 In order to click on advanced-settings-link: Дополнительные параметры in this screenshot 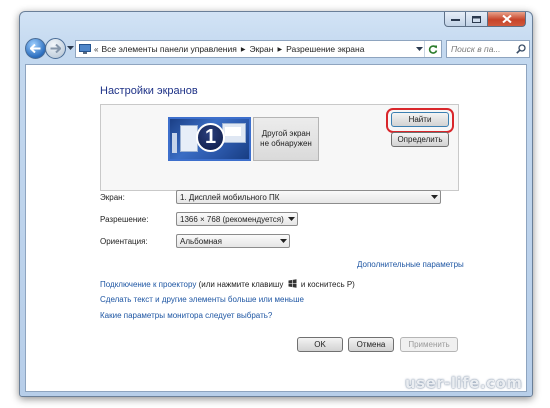, I will do `click(410, 264)`.